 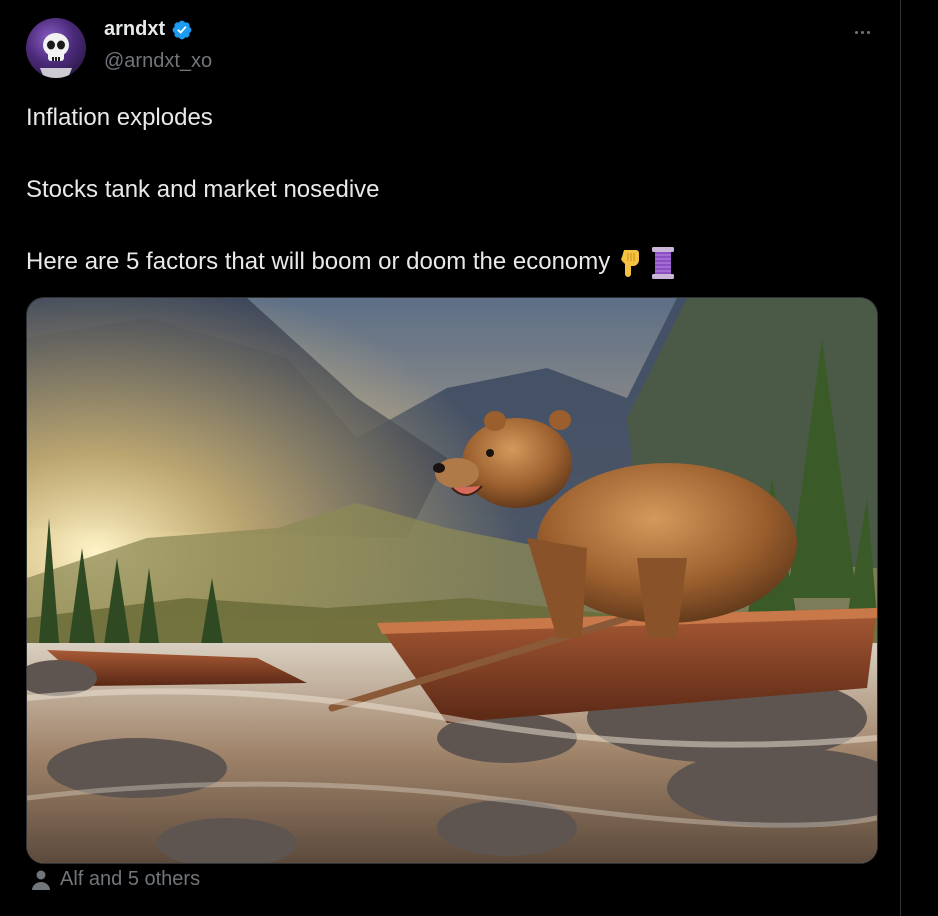 I want to click on tweet-line-1: Inflation explodes, so click(x=119, y=117).